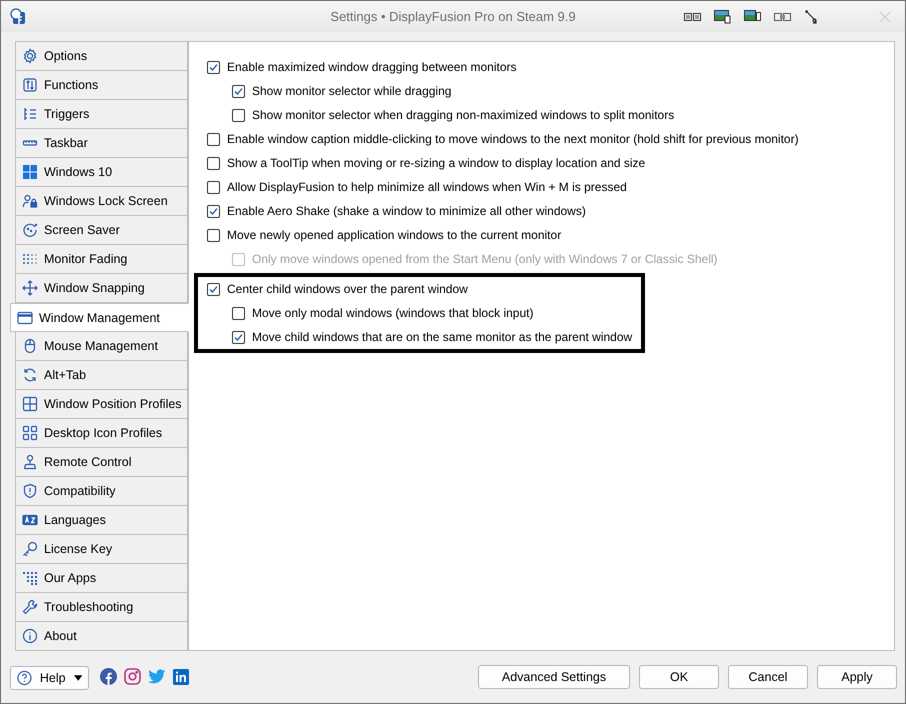  I want to click on sidebar-item: Triggers, so click(101, 114).